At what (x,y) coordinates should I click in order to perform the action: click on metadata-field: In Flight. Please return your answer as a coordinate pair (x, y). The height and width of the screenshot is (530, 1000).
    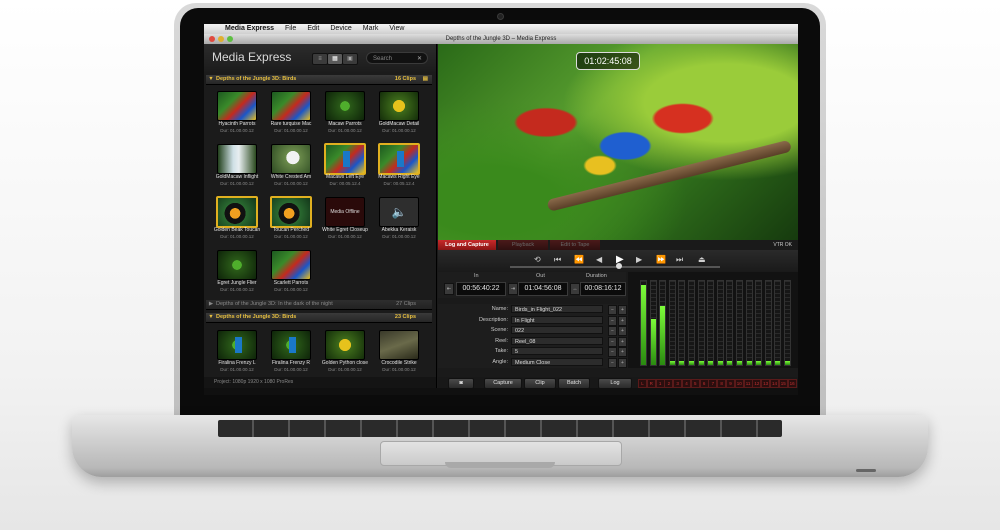
    Looking at the image, I should click on (557, 319).